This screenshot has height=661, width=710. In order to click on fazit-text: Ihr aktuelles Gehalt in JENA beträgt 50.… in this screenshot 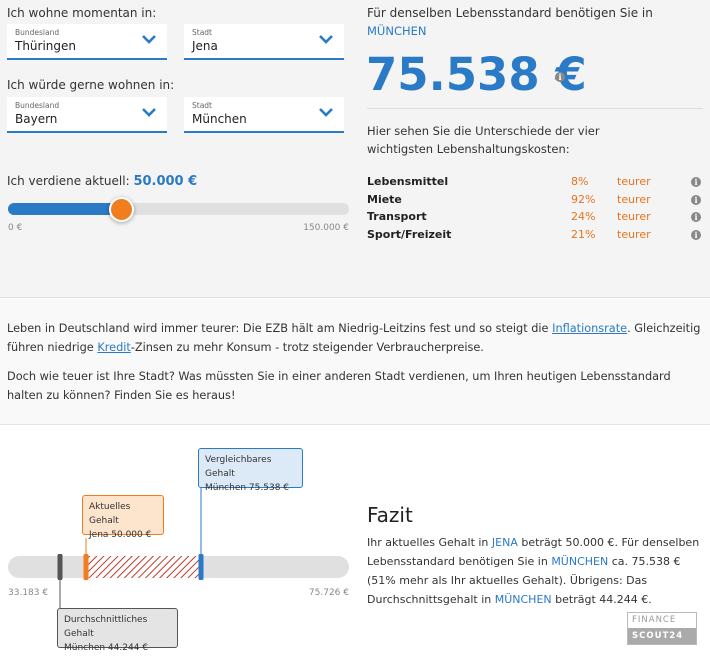, I will do `click(534, 571)`.